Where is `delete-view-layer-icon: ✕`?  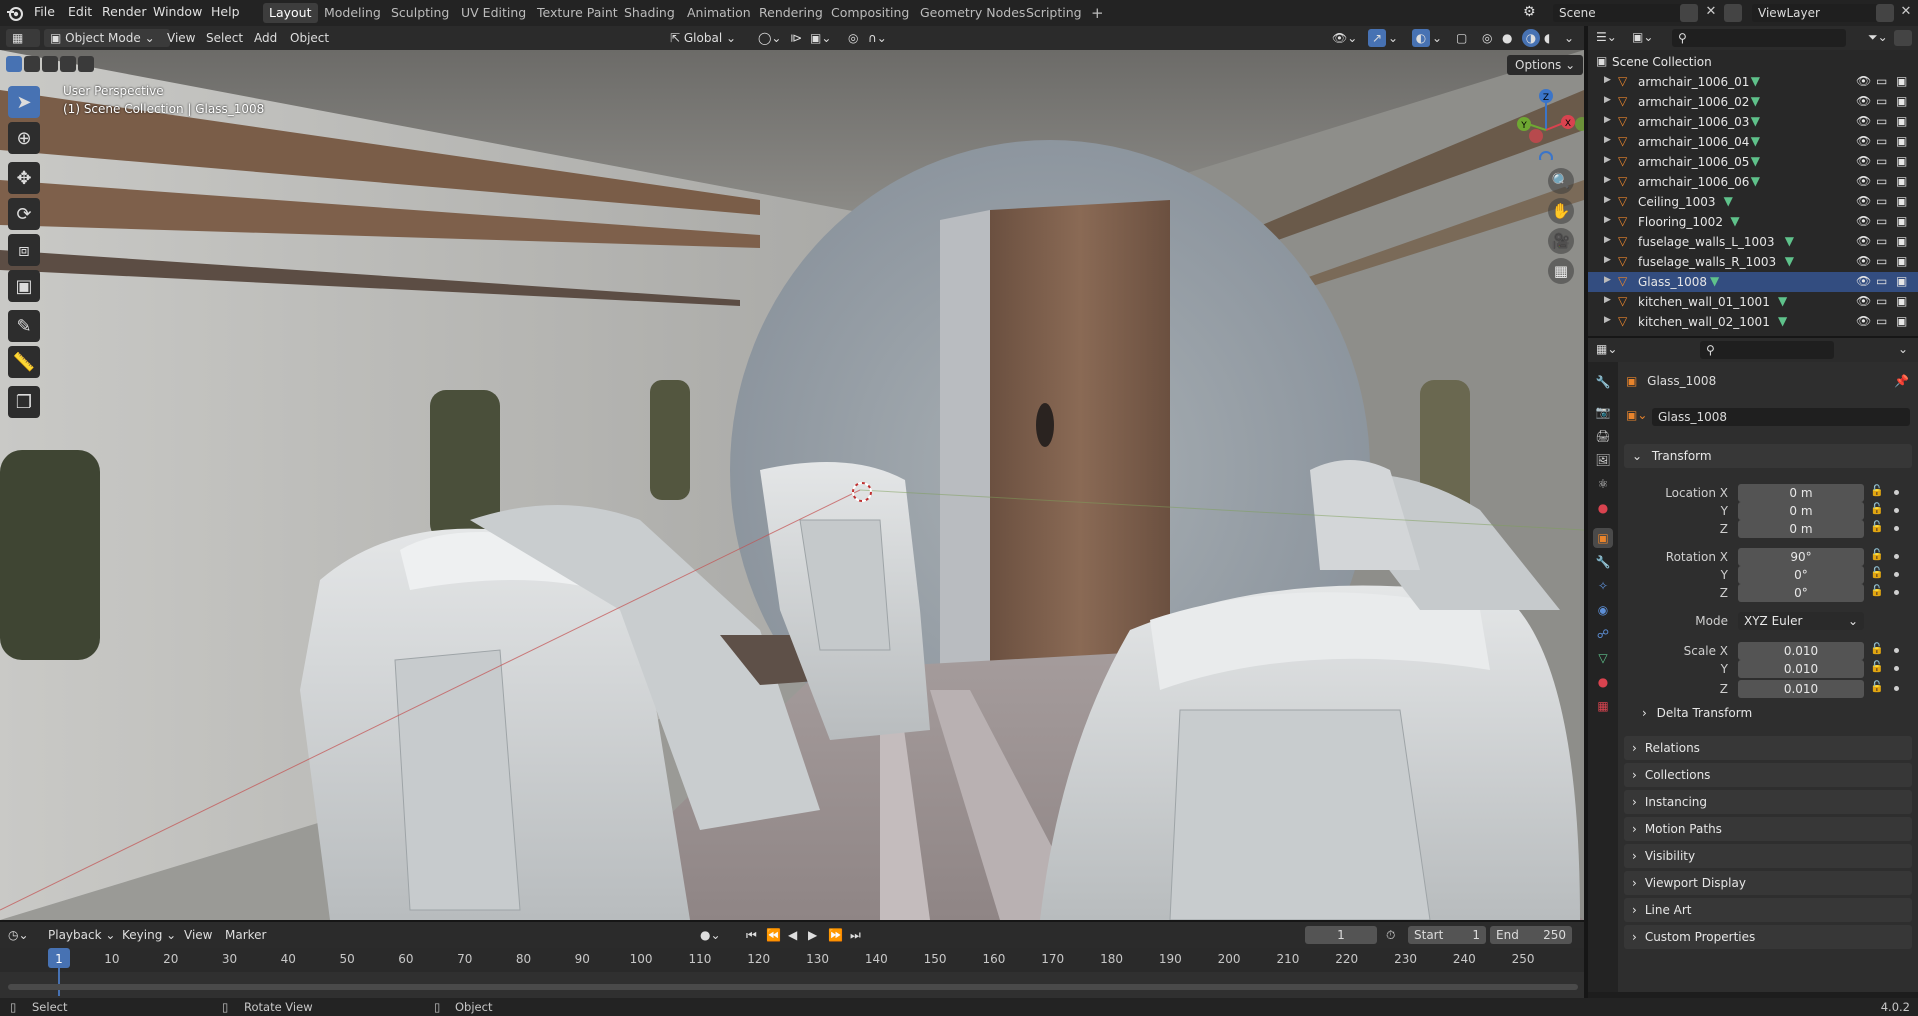 delete-view-layer-icon: ✕ is located at coordinates (1906, 13).